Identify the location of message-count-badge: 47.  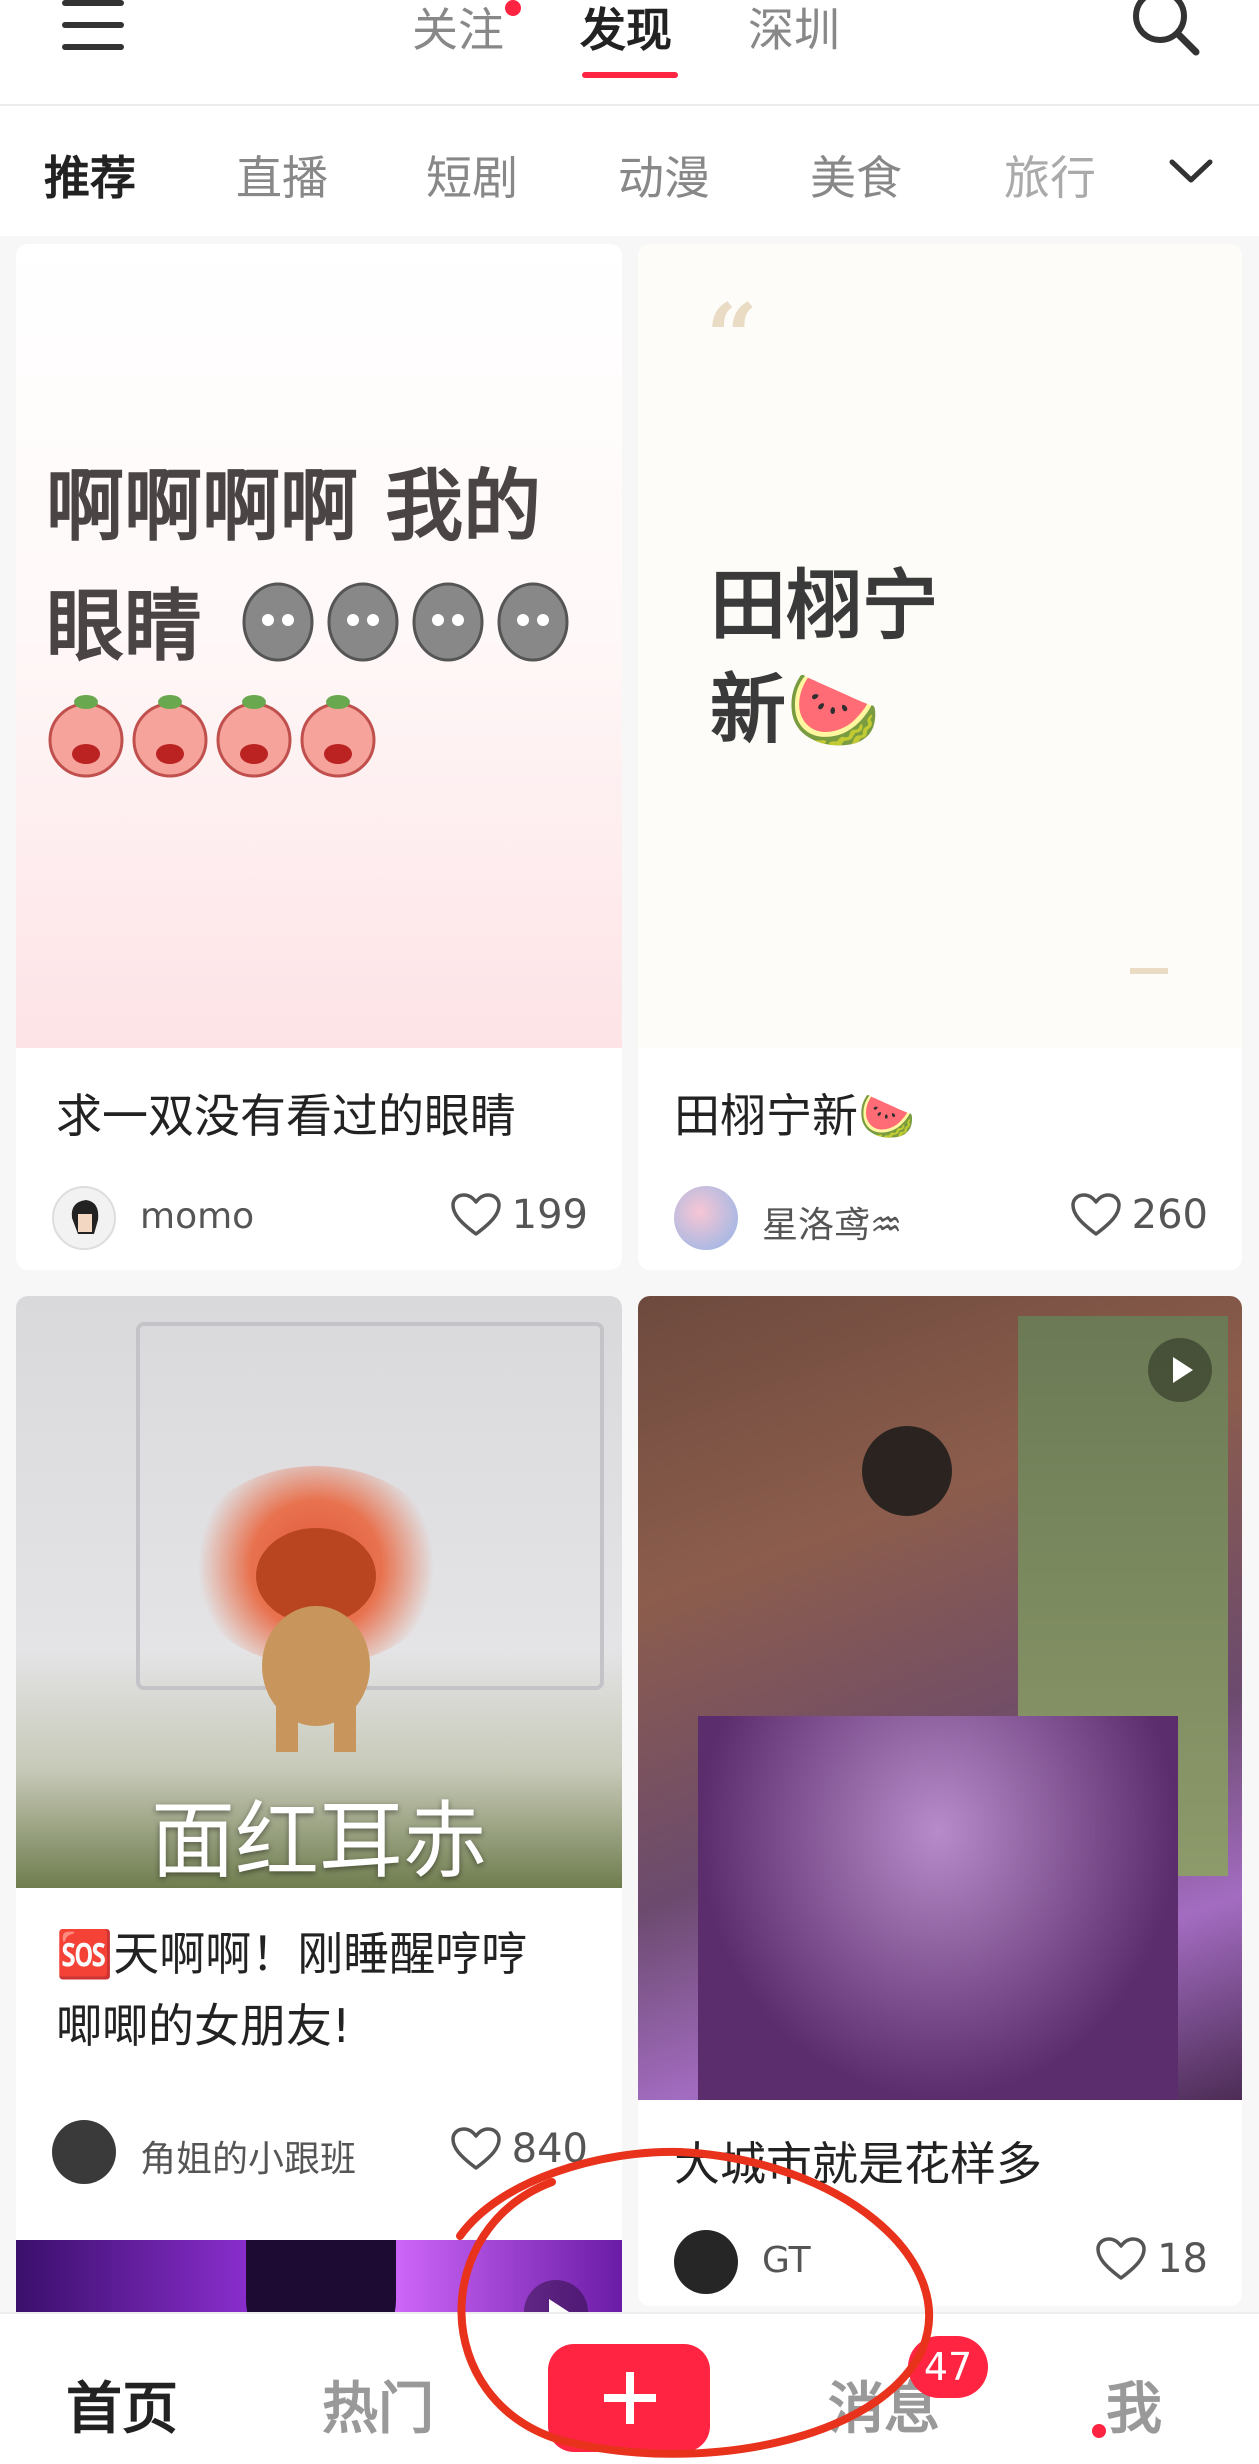
(948, 2367).